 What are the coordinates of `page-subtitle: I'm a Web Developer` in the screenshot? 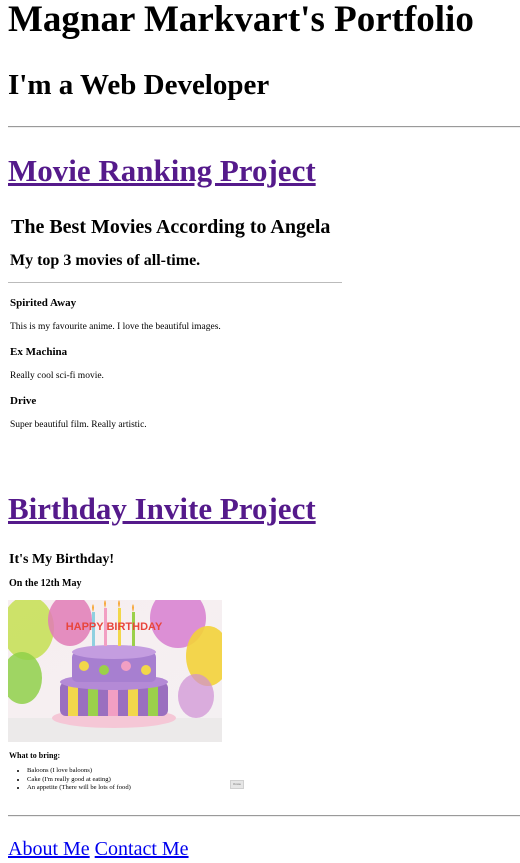 It's located at (139, 85).